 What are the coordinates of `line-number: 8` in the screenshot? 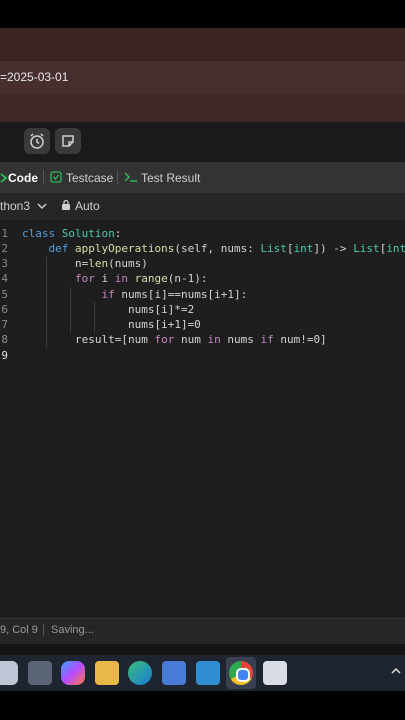 It's located at (4, 339).